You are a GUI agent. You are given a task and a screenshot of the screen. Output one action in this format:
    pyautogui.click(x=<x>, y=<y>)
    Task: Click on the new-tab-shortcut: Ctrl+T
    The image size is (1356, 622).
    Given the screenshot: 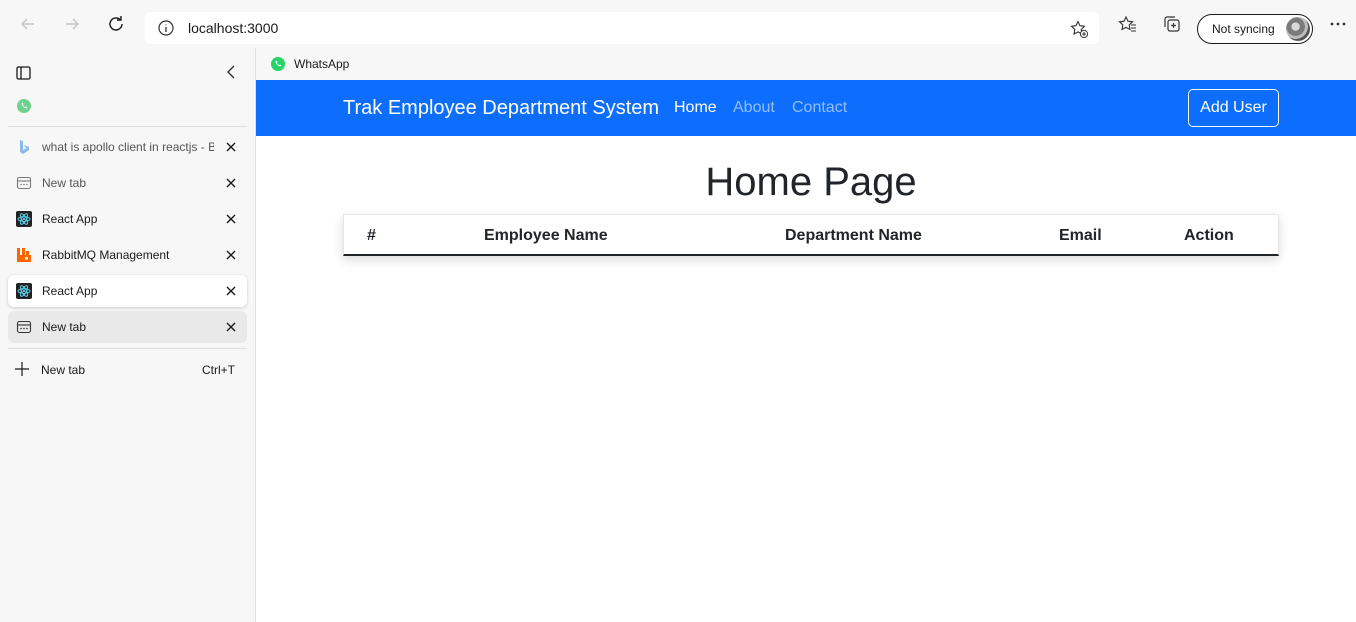 What is the action you would take?
    pyautogui.click(x=218, y=370)
    